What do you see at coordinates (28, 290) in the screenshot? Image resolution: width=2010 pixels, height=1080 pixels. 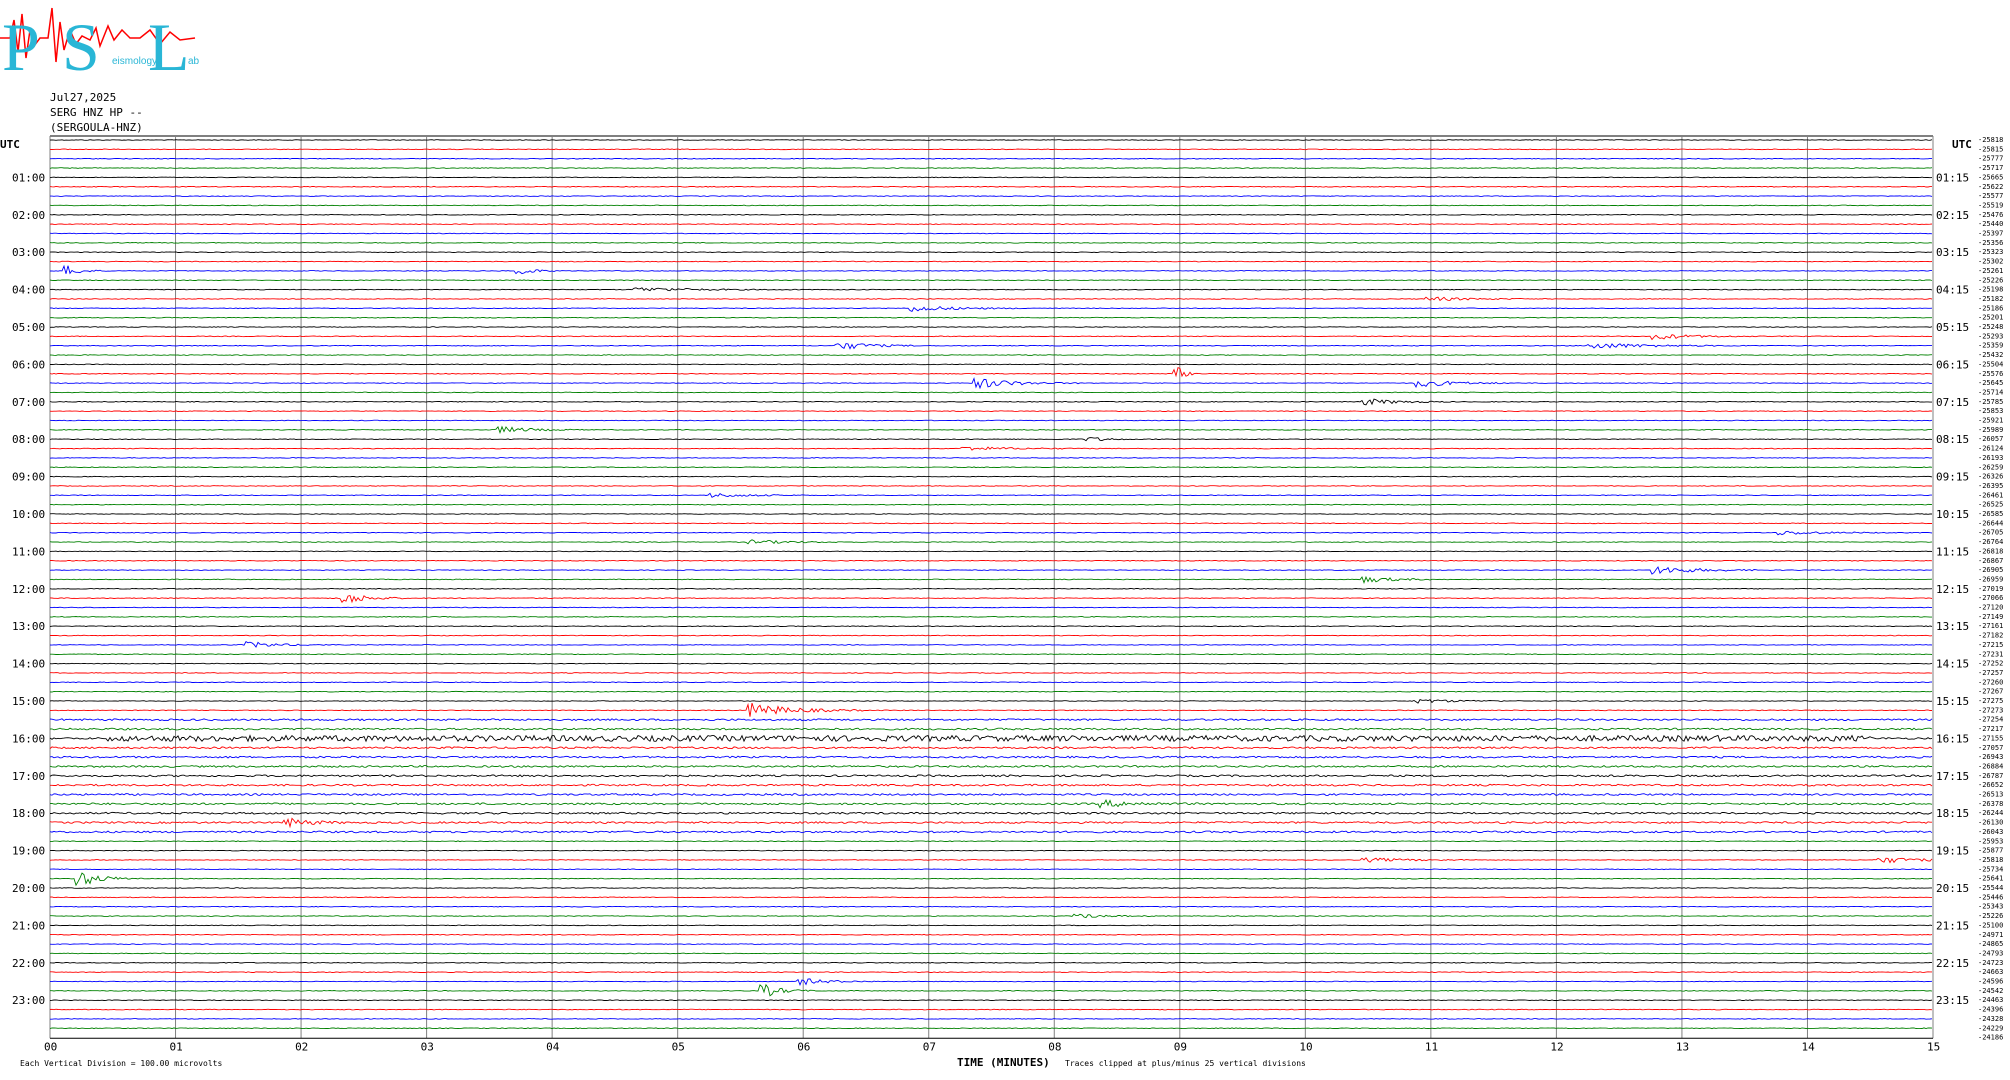 I see `left-hour-label: 04:00` at bounding box center [28, 290].